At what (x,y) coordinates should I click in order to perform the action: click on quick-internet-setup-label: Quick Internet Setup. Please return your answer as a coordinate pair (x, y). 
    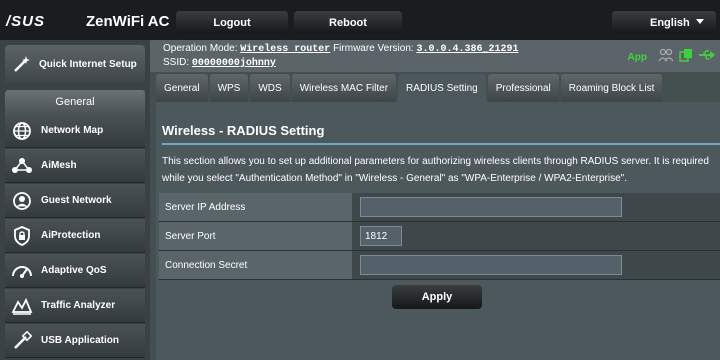
    Looking at the image, I should click on (88, 64).